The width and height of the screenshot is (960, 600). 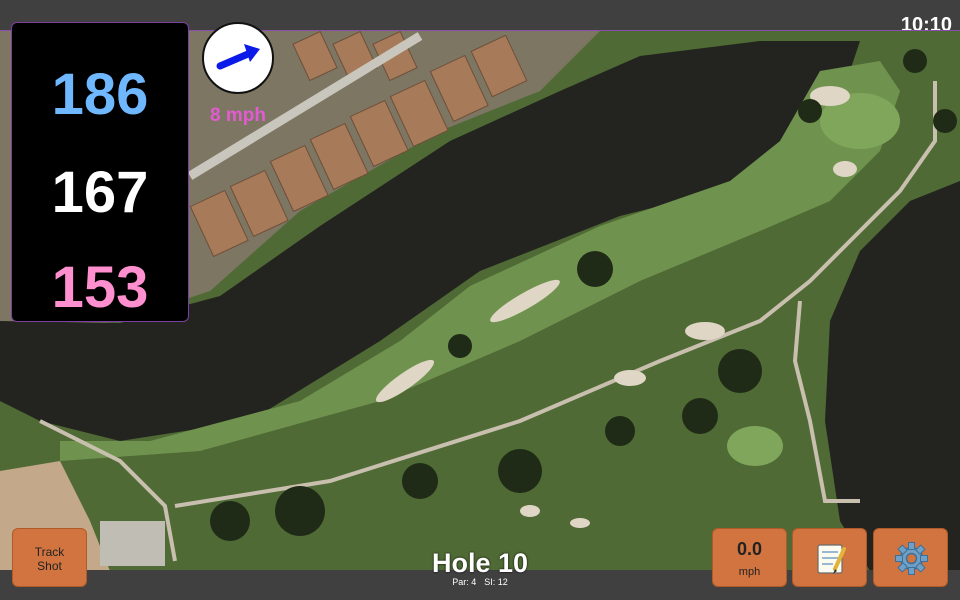 I want to click on notes-button, so click(x=829, y=557).